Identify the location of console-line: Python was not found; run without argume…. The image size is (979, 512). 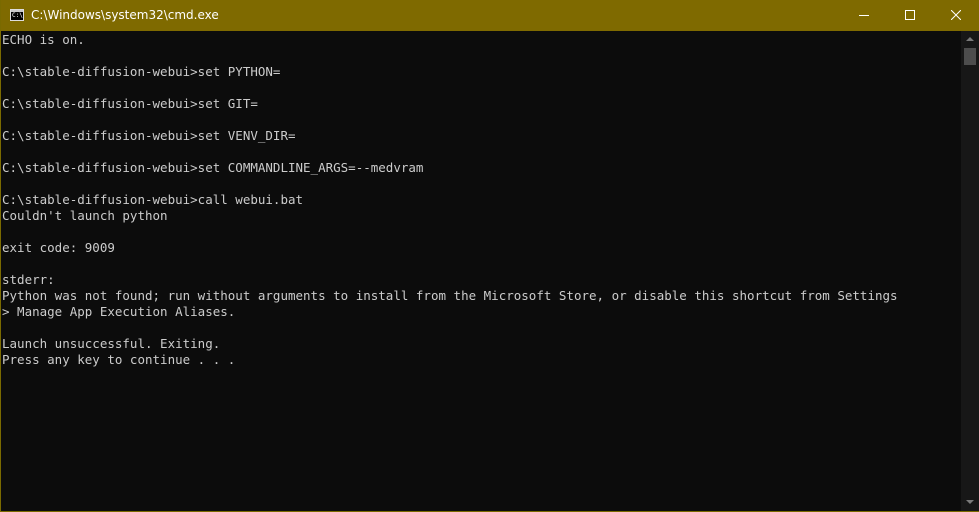
(450, 295).